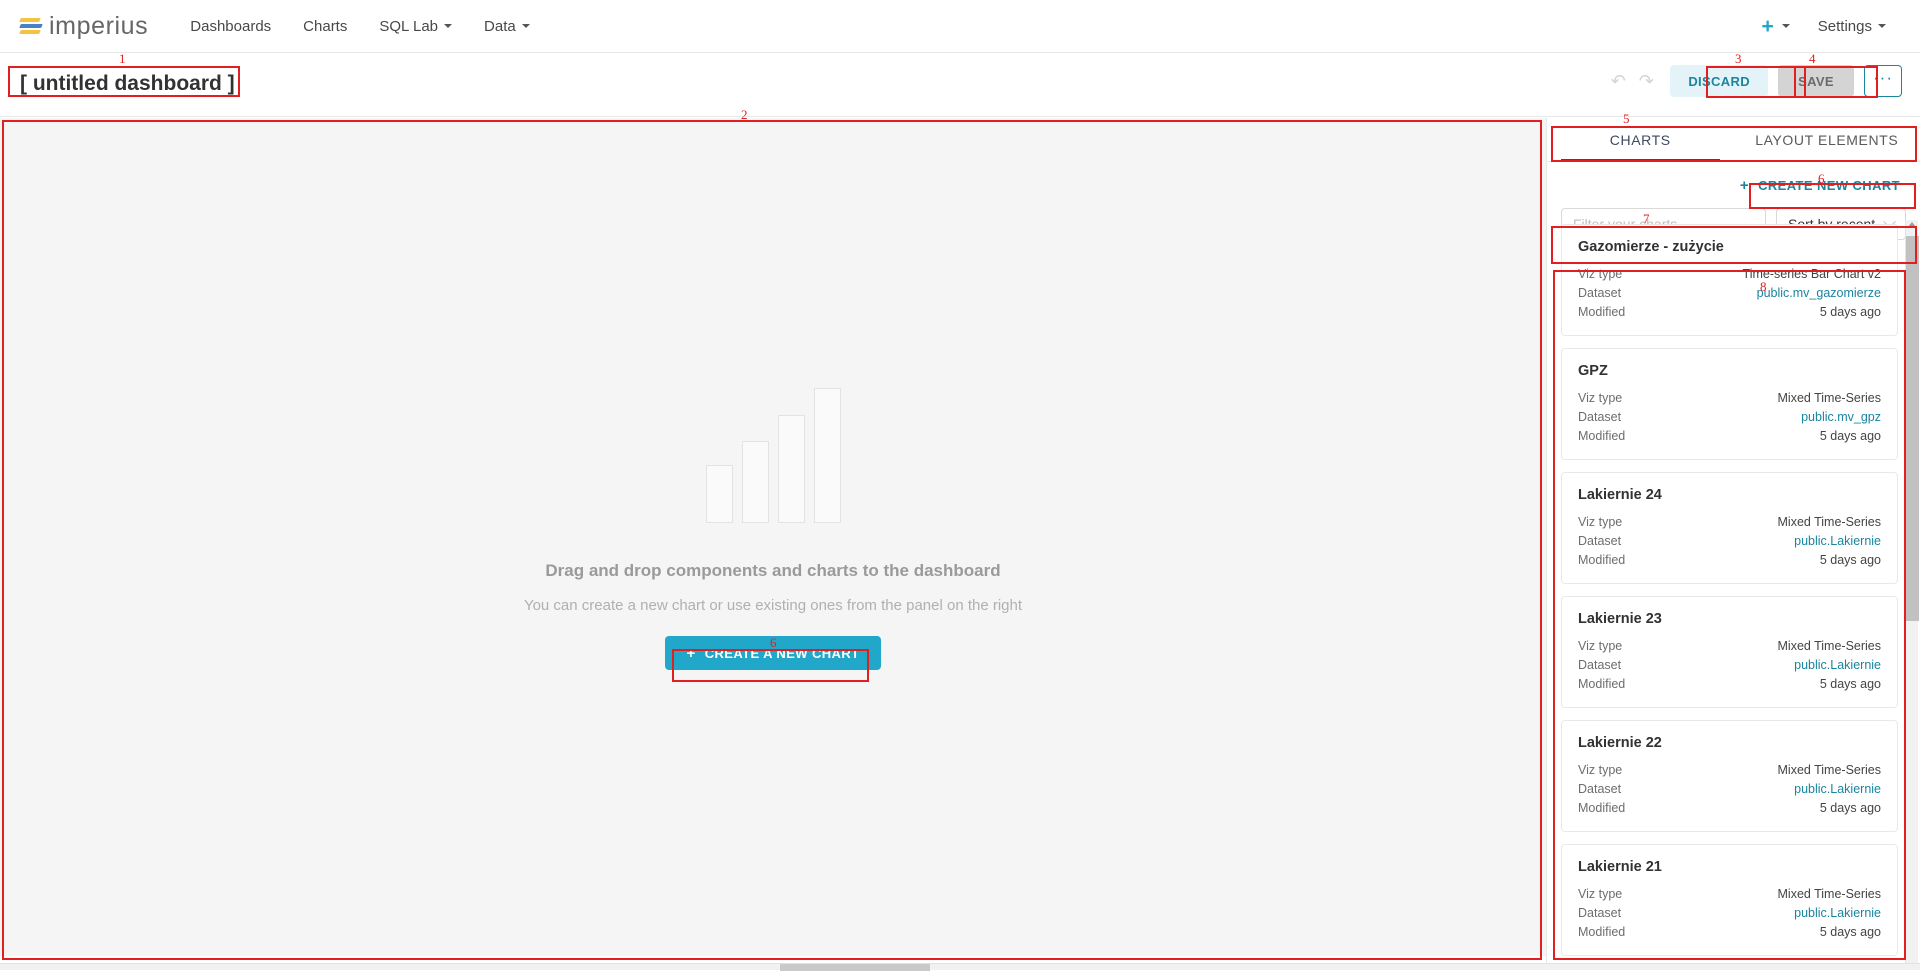 This screenshot has width=1920, height=971. I want to click on chart-card-title: GPZ, so click(1729, 371).